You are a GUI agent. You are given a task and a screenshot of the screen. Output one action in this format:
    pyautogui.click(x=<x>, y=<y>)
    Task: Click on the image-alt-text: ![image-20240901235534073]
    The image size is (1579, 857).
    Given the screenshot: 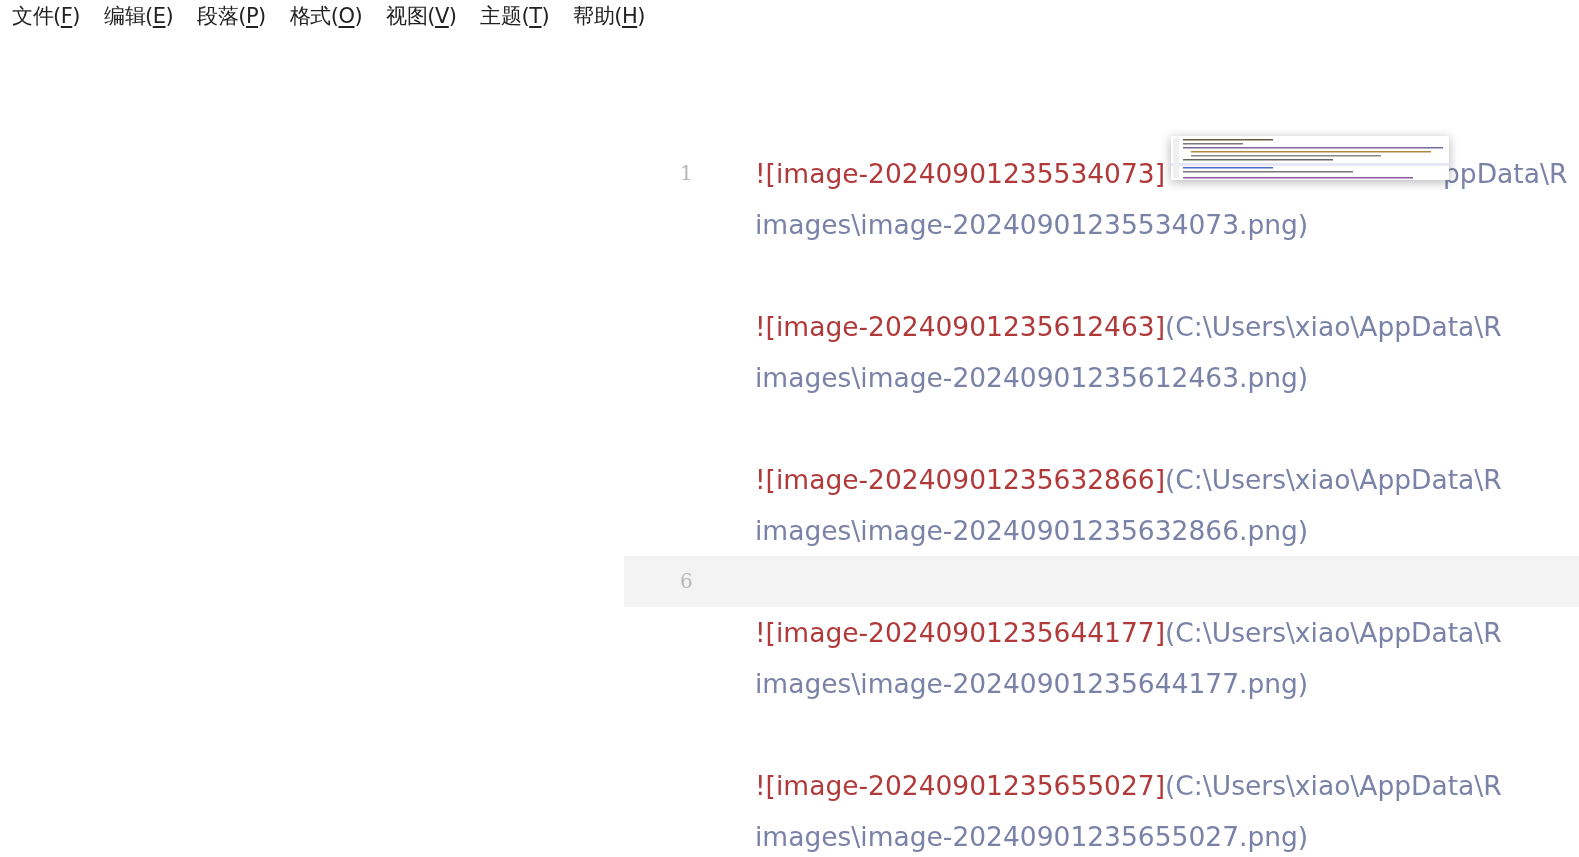 What is the action you would take?
    pyautogui.click(x=960, y=174)
    